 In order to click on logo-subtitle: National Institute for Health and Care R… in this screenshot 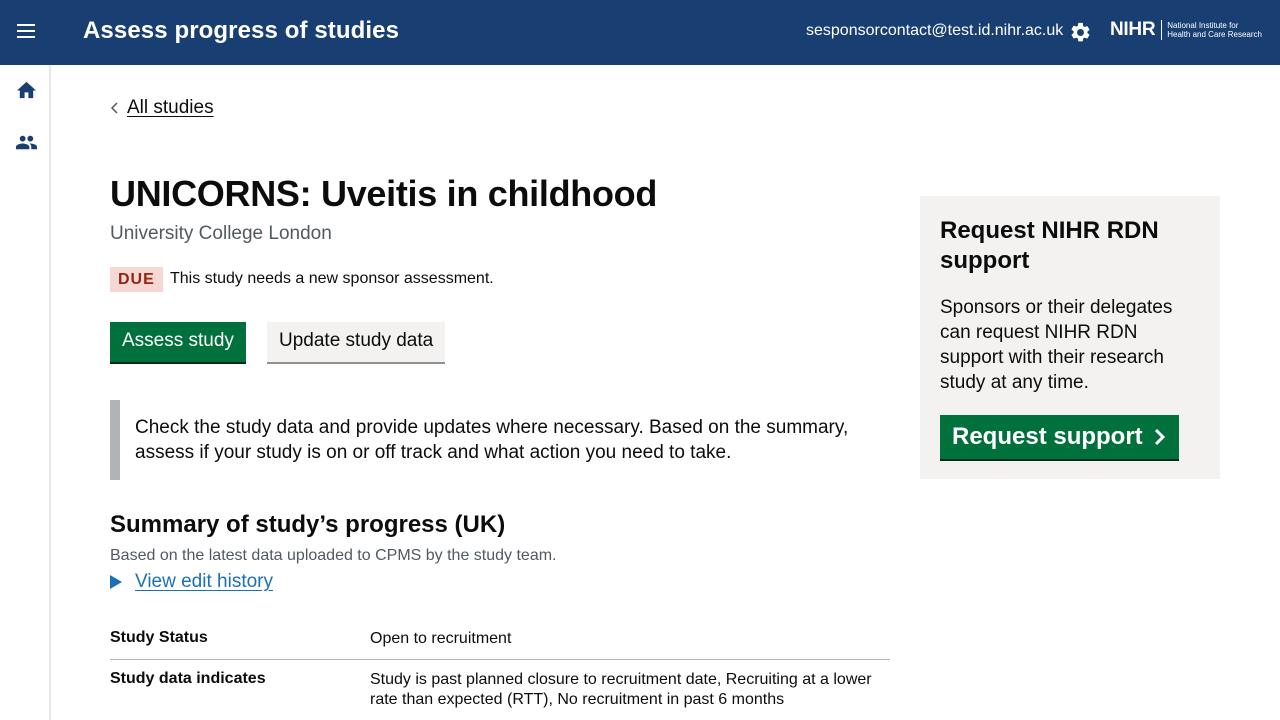, I will do `click(1214, 30)`.